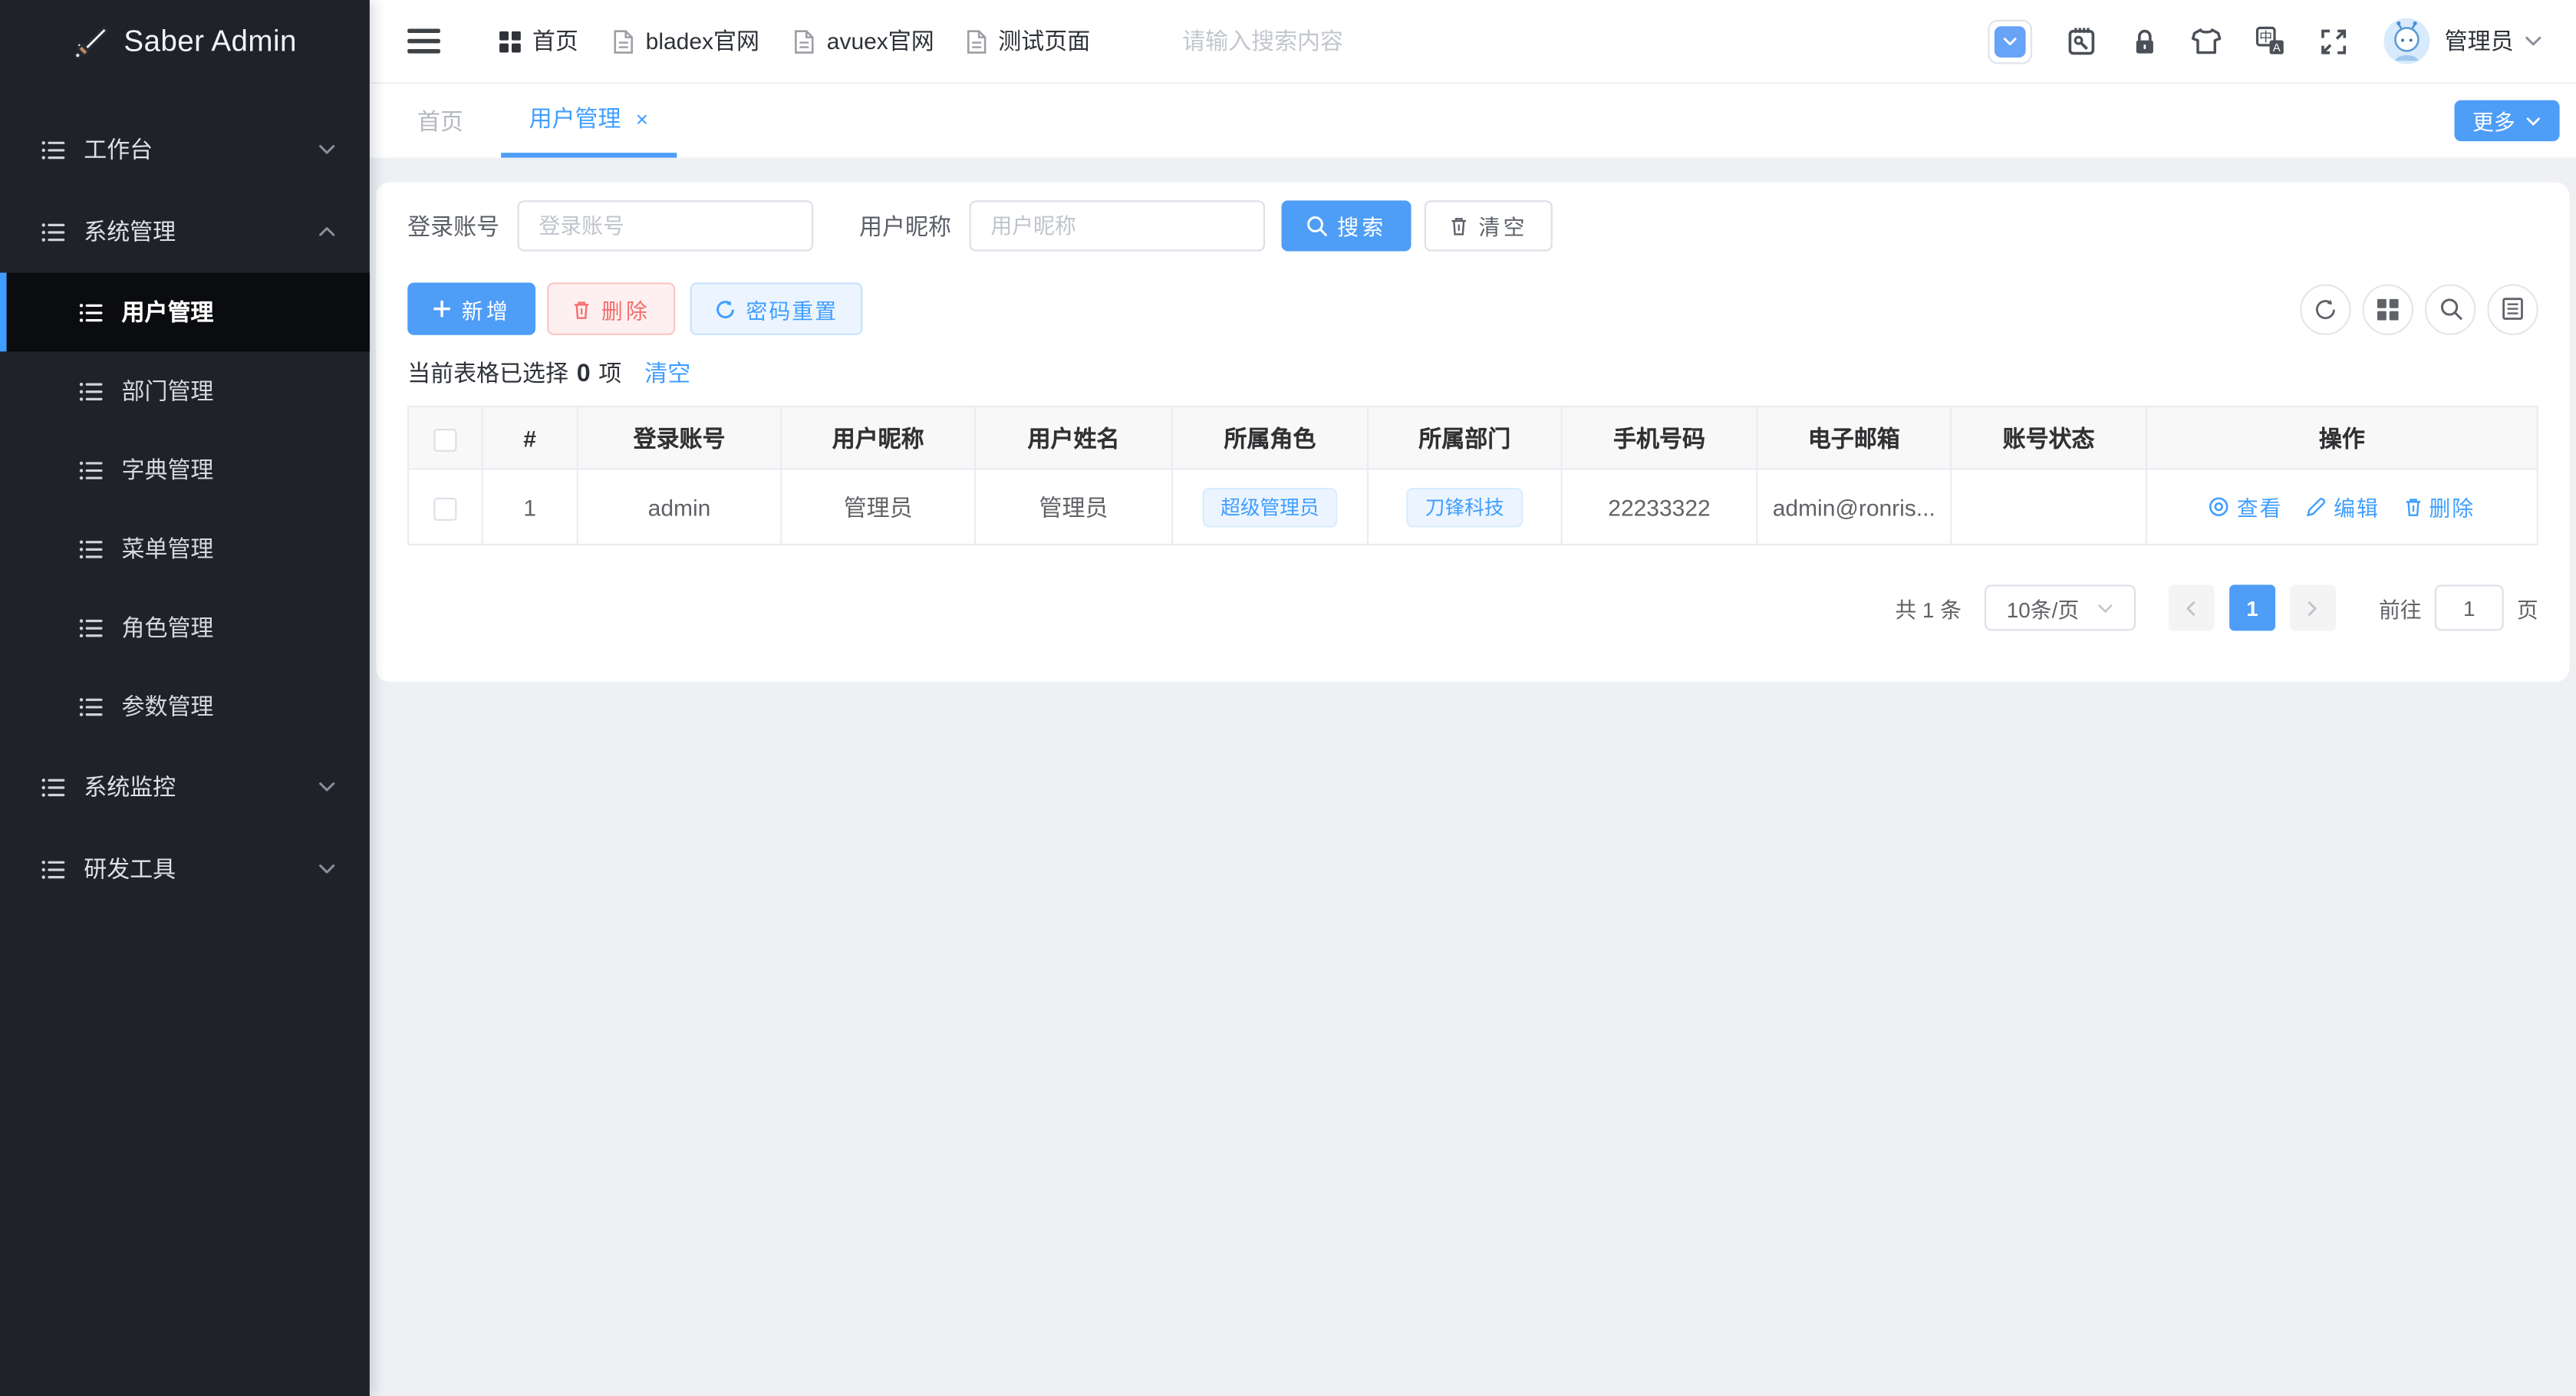  Describe the element at coordinates (442, 309) in the screenshot. I see `plus-icon` at that location.